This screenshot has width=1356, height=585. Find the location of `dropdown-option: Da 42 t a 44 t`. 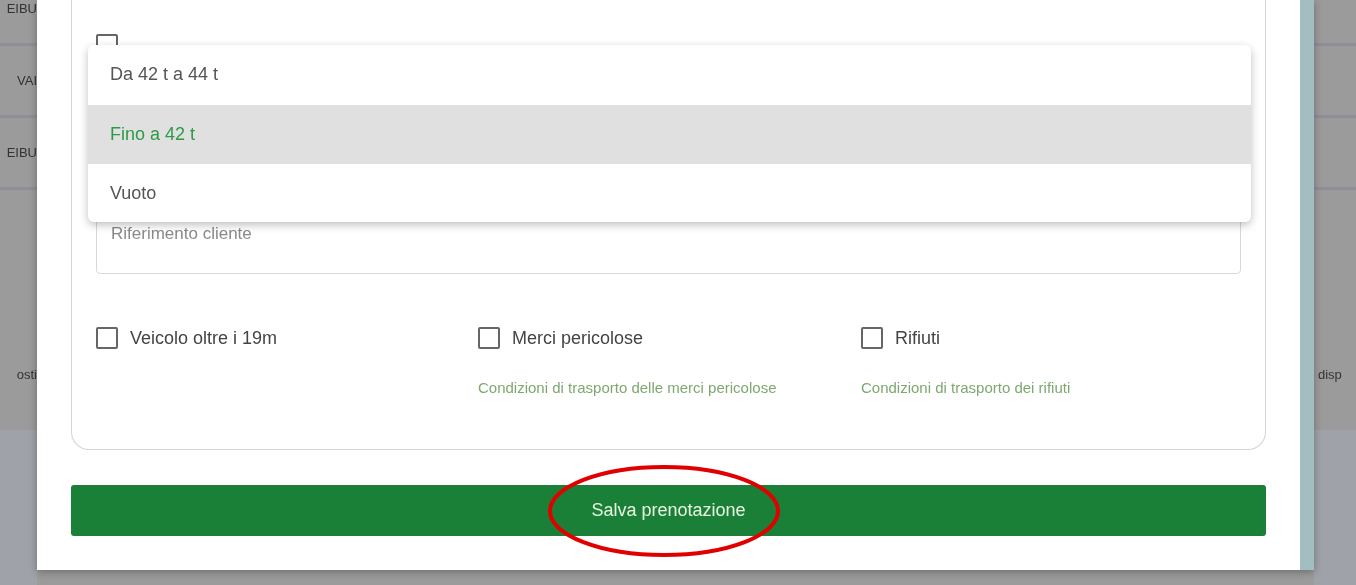

dropdown-option: Da 42 t a 44 t is located at coordinates (669, 75).